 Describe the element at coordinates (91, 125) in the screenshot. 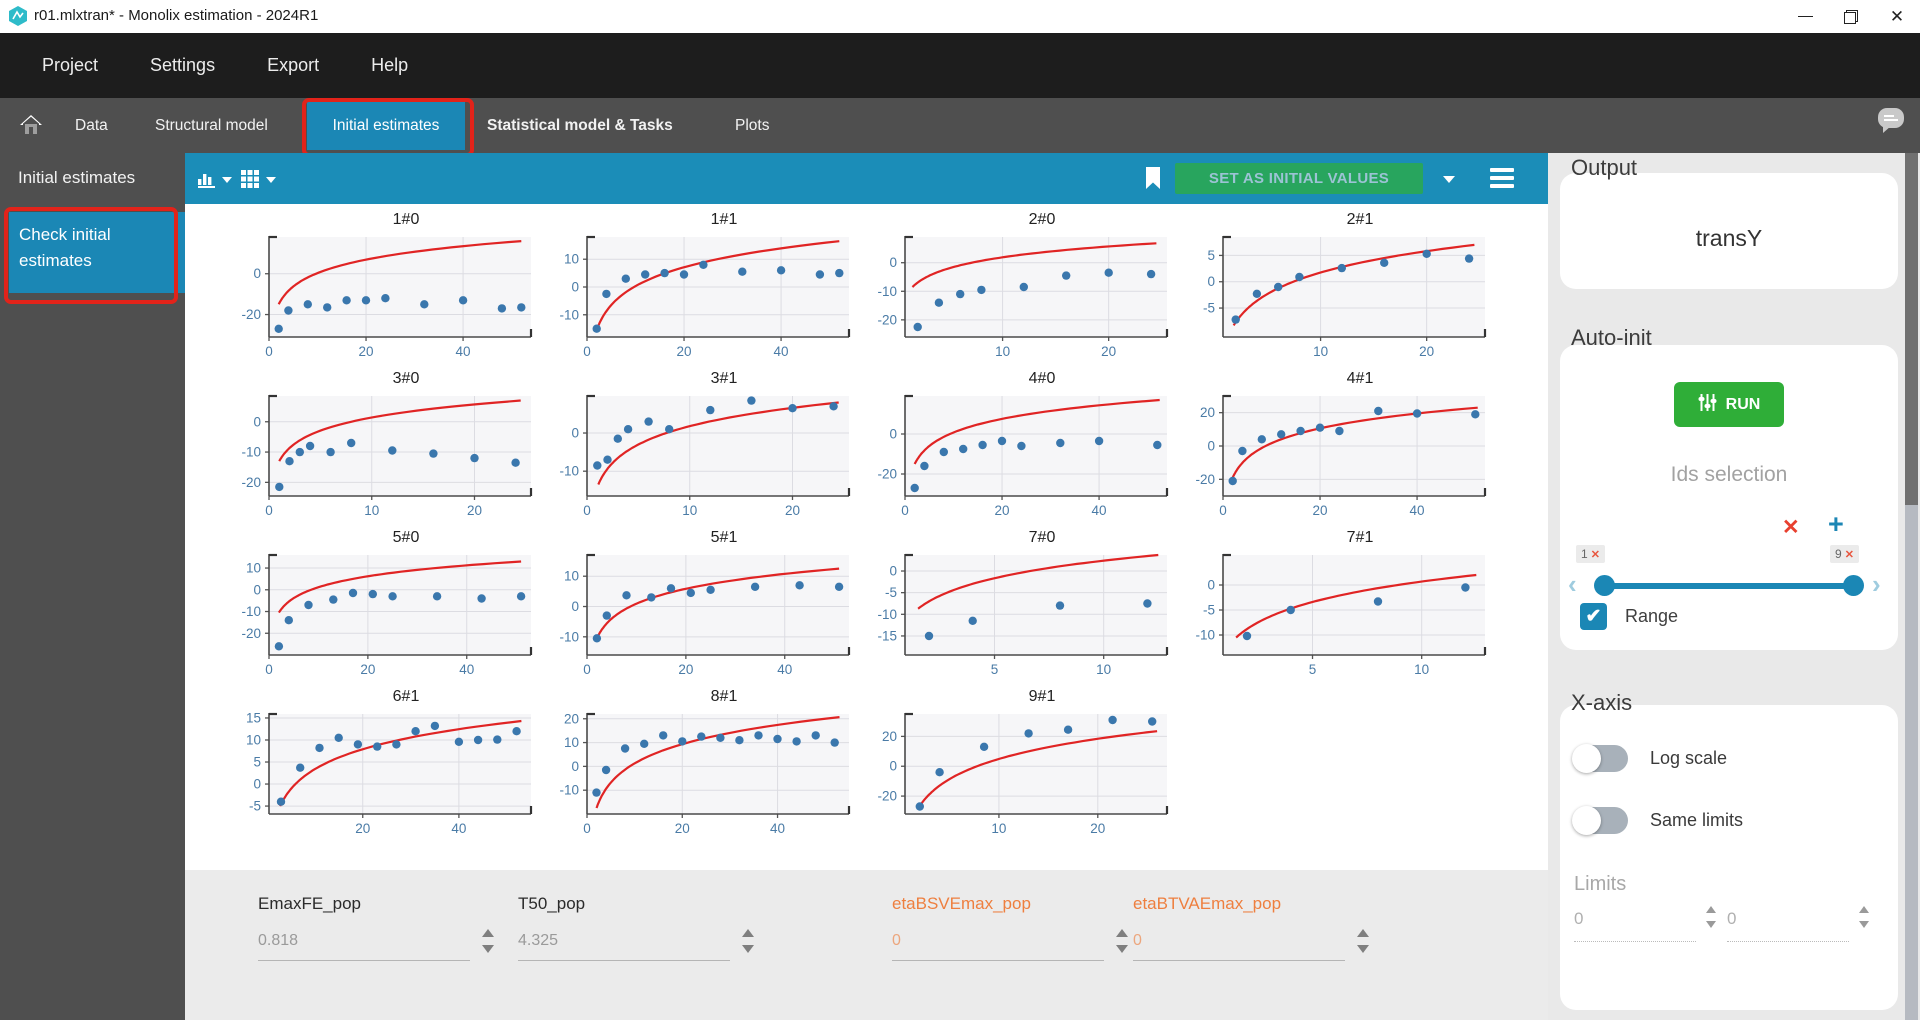

I see `tab-data: Data` at that location.